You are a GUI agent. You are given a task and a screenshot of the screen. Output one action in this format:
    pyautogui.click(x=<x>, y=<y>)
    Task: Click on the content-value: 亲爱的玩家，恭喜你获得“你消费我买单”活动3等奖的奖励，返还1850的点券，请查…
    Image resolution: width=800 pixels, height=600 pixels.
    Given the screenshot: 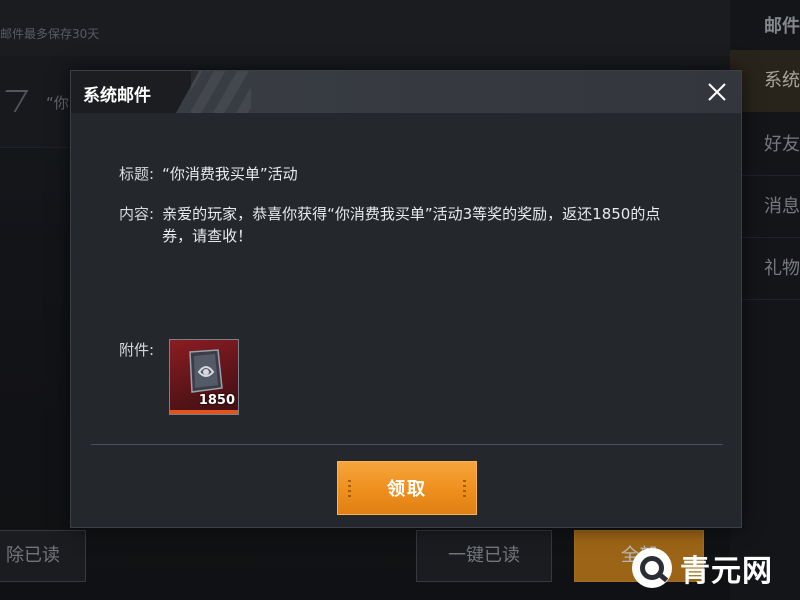 What is the action you would take?
    pyautogui.click(x=411, y=225)
    